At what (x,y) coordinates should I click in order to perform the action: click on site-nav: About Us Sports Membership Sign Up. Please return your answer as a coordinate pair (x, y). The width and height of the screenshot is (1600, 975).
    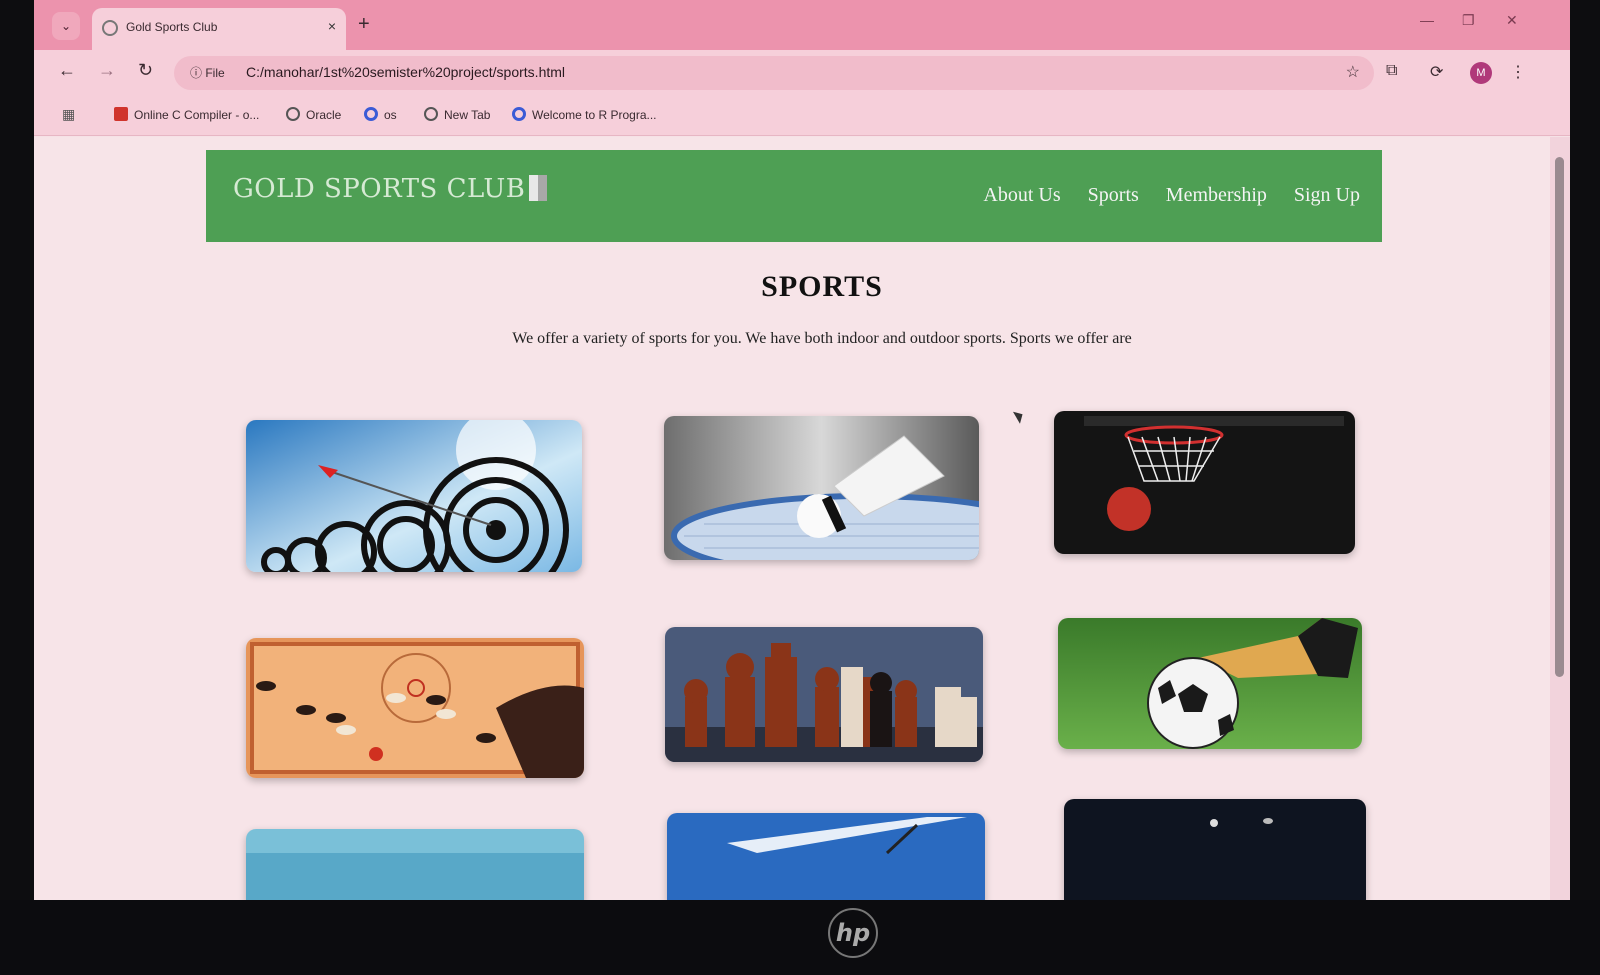
    Looking at the image, I should click on (1171, 195).